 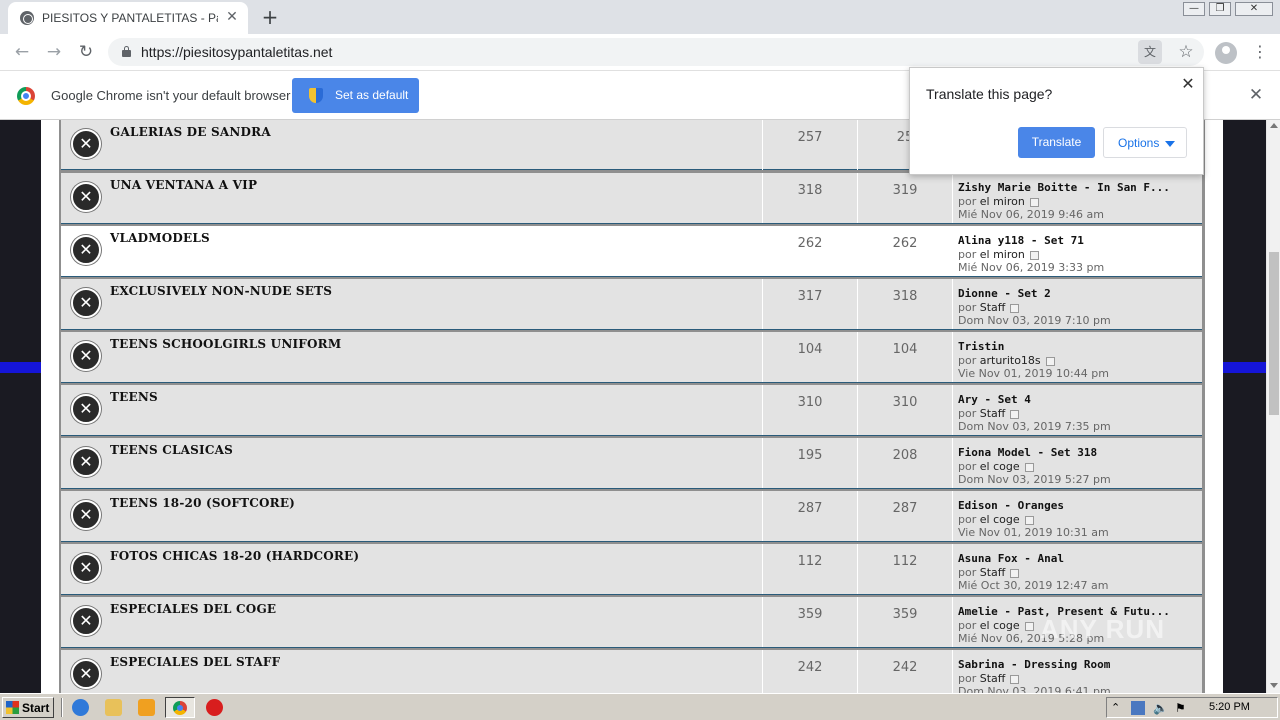 What do you see at coordinates (1078, 346) in the screenshot?
I see `last-post-title-link: Tristin` at bounding box center [1078, 346].